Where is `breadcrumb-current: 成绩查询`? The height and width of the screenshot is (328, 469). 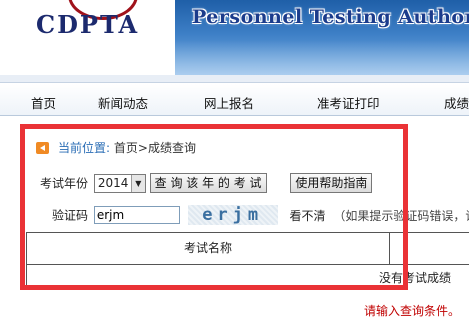 breadcrumb-current: 成绩查询 is located at coordinates (171, 148).